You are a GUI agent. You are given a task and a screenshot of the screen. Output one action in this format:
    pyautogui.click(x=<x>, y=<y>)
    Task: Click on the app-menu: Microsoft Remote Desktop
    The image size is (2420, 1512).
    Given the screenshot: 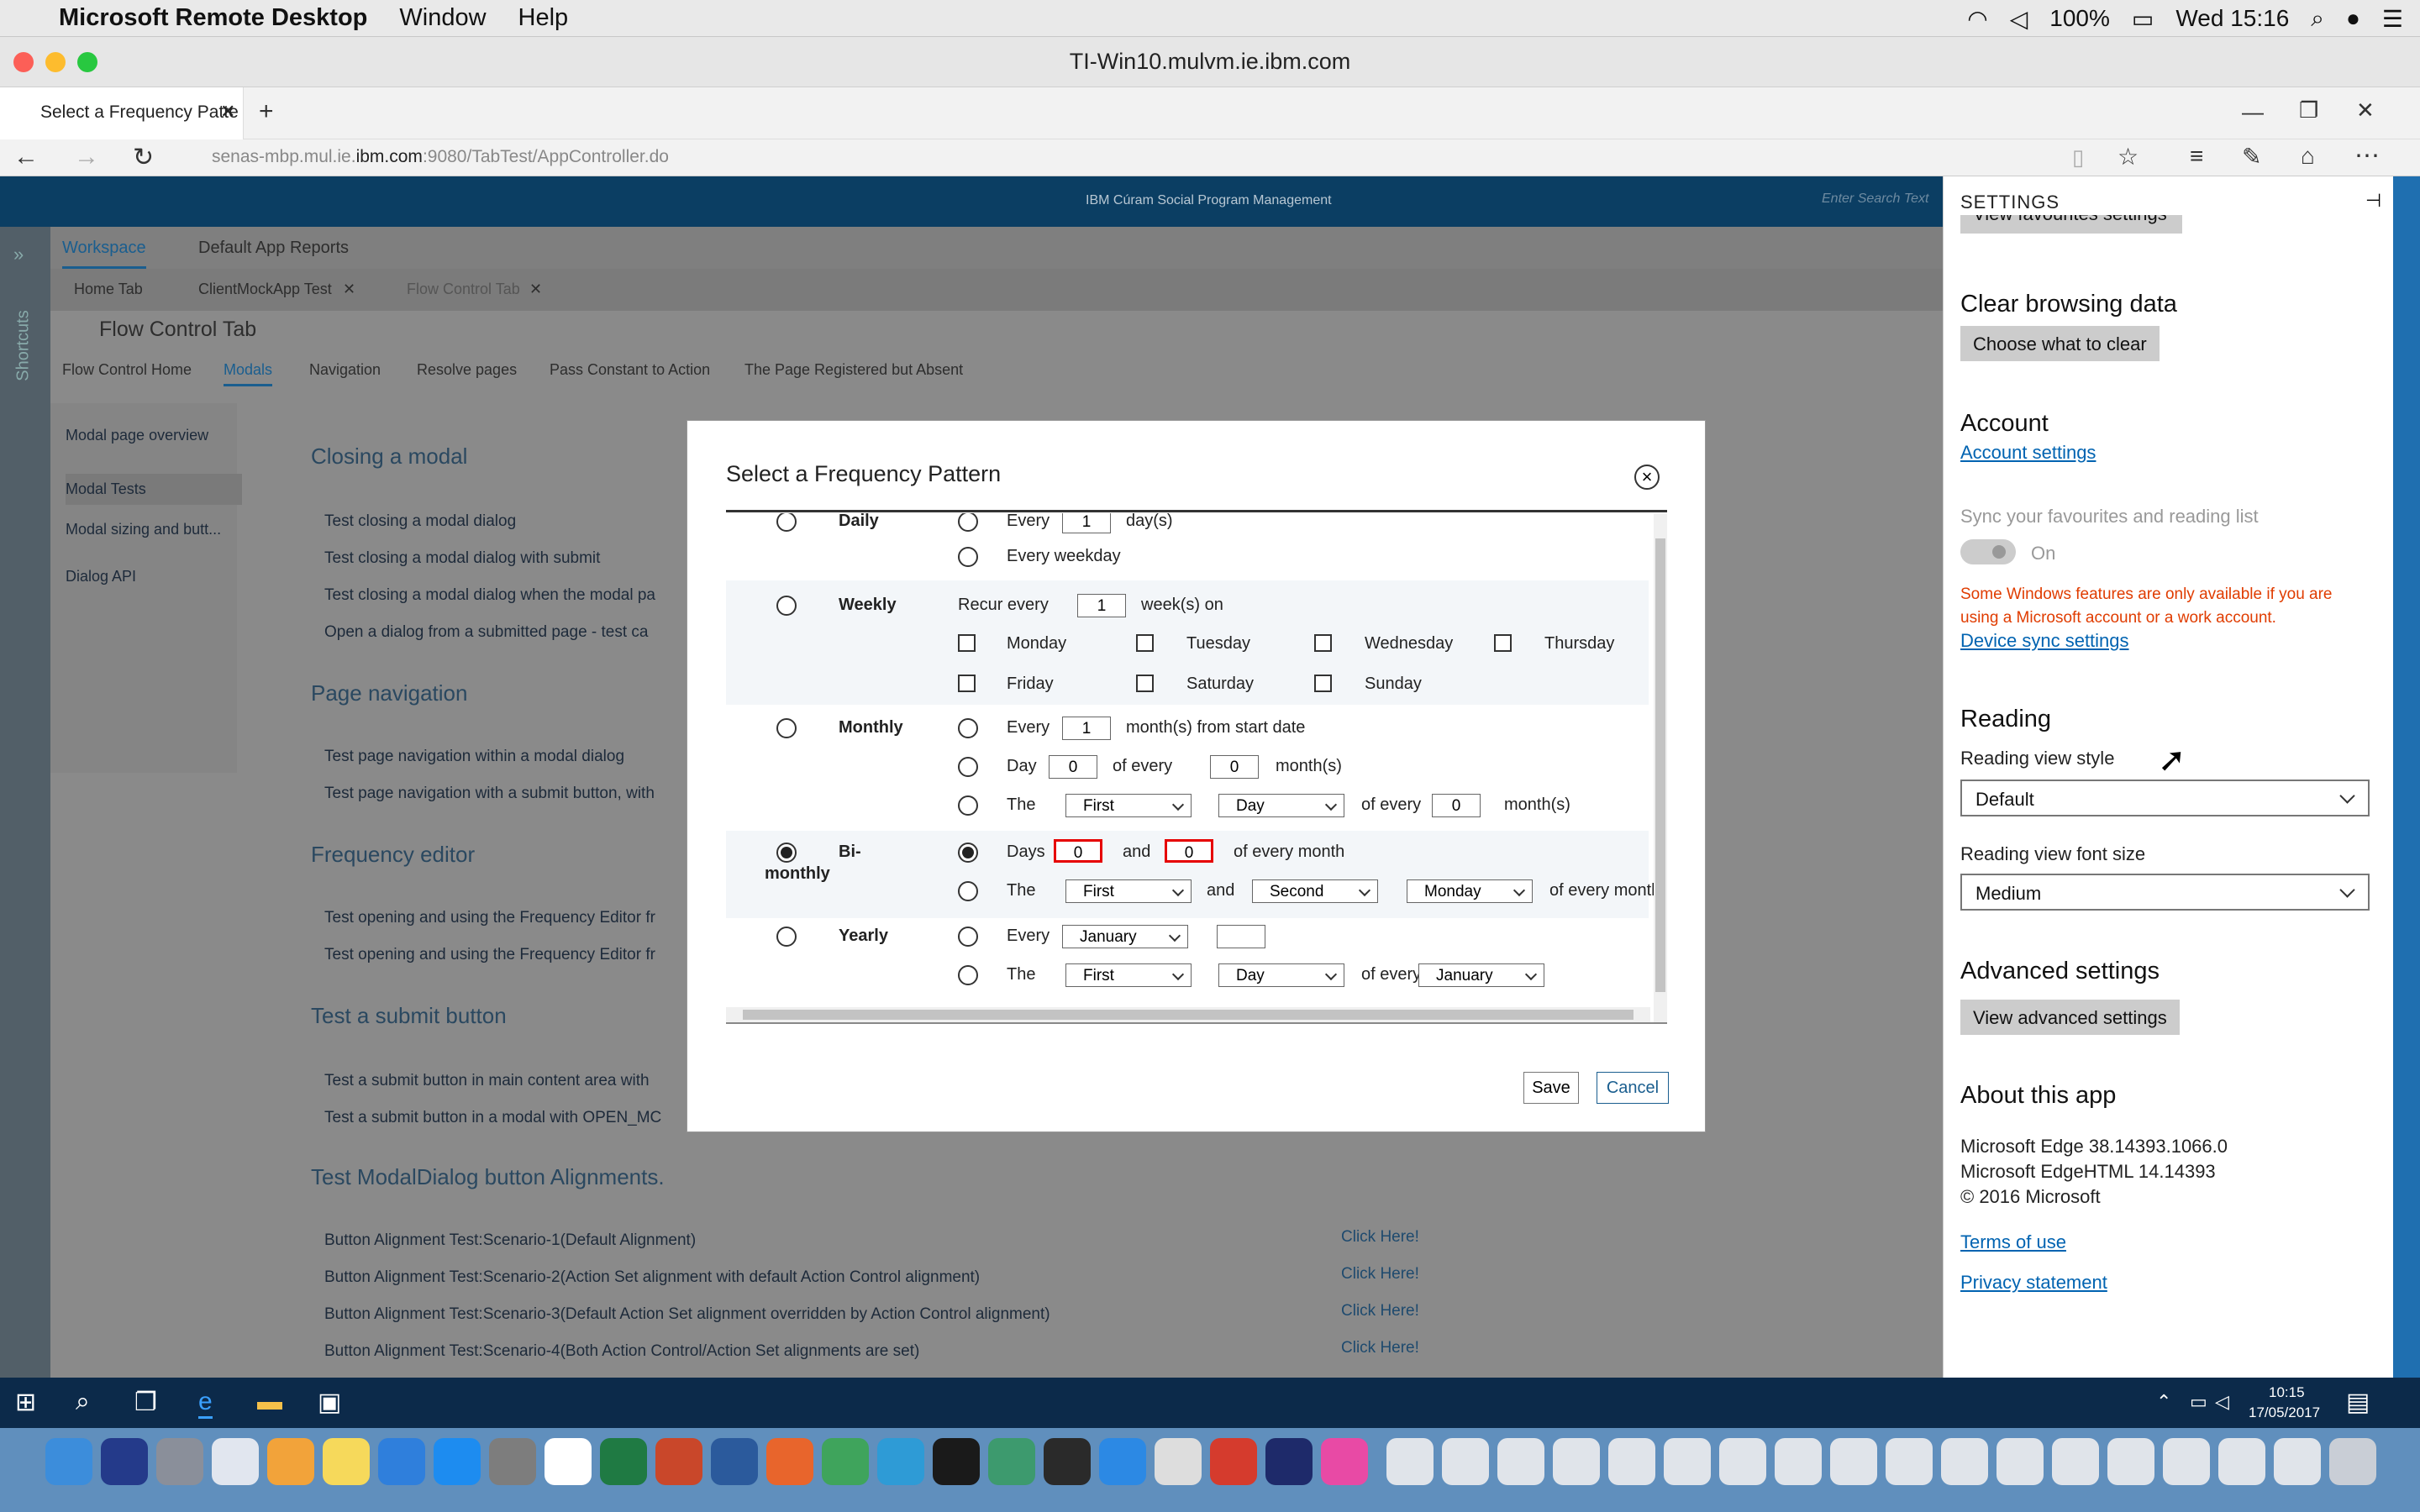 What is the action you would take?
    pyautogui.click(x=213, y=18)
    